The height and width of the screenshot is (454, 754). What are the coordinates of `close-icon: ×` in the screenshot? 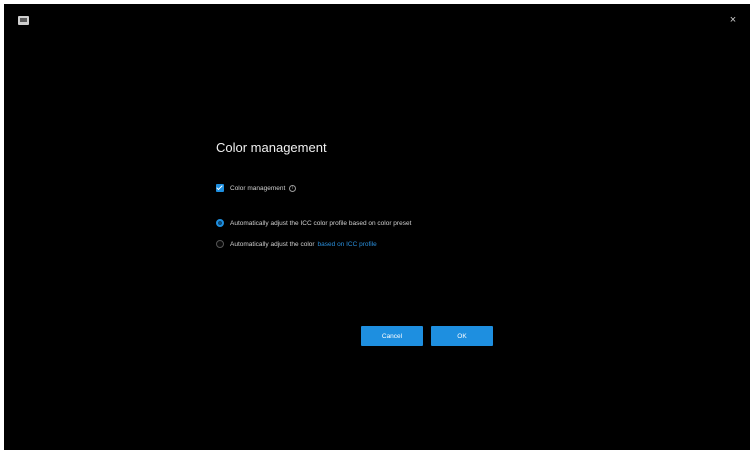 It's located at (733, 20).